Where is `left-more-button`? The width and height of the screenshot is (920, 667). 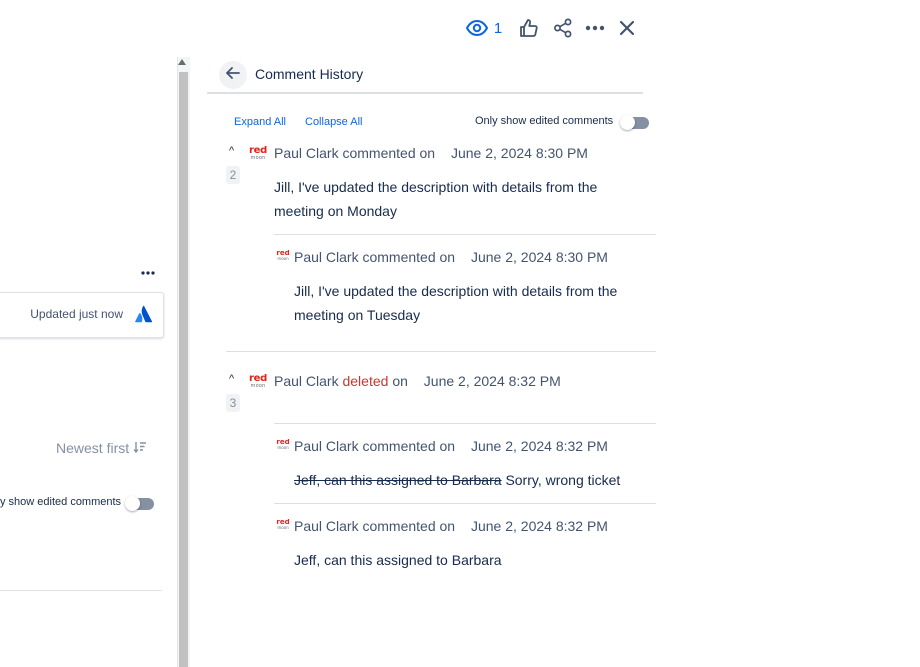 left-more-button is located at coordinates (148, 272).